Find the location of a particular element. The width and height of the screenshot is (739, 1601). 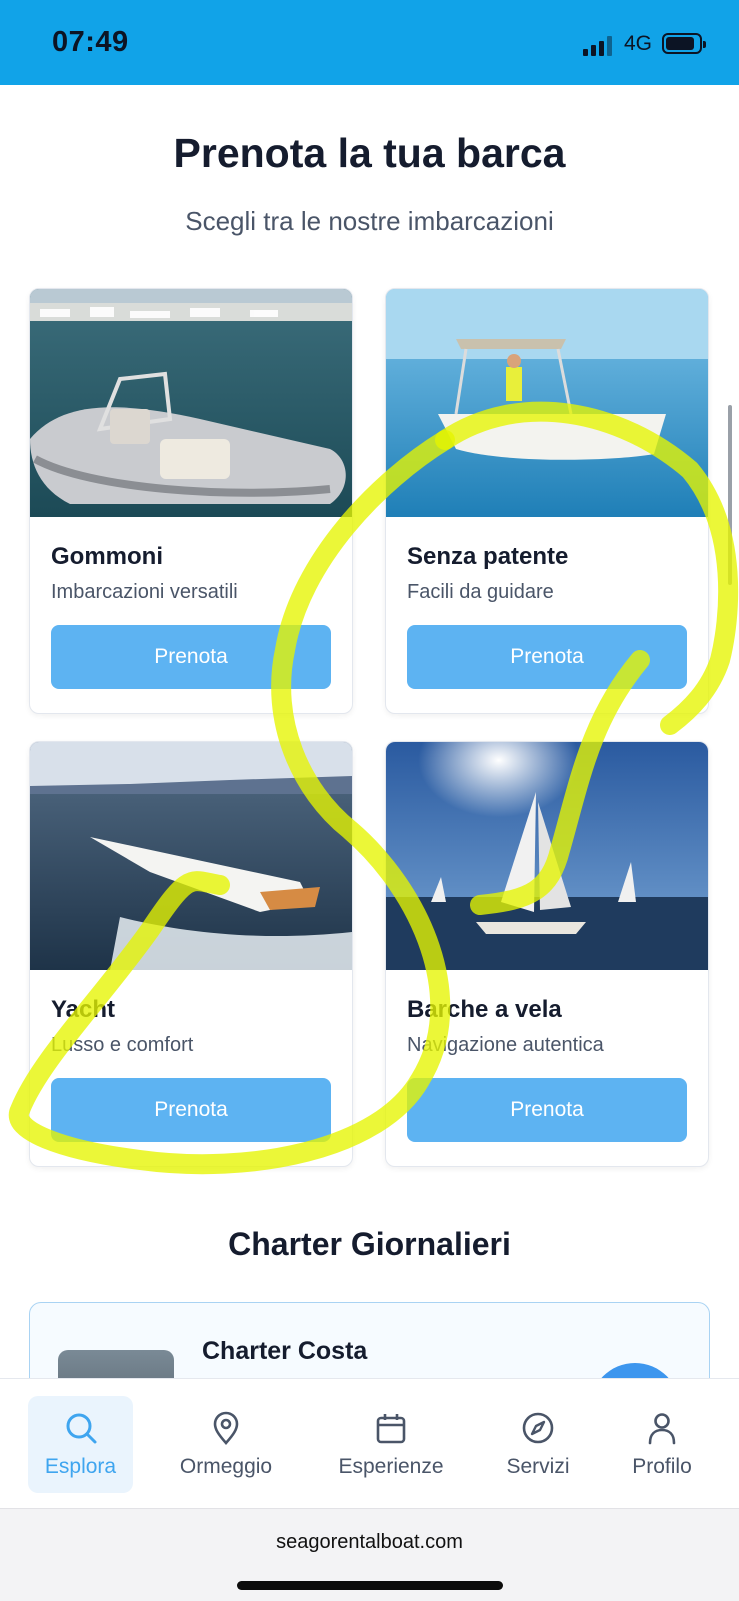

status-time: 07:49 is located at coordinates (90, 42).